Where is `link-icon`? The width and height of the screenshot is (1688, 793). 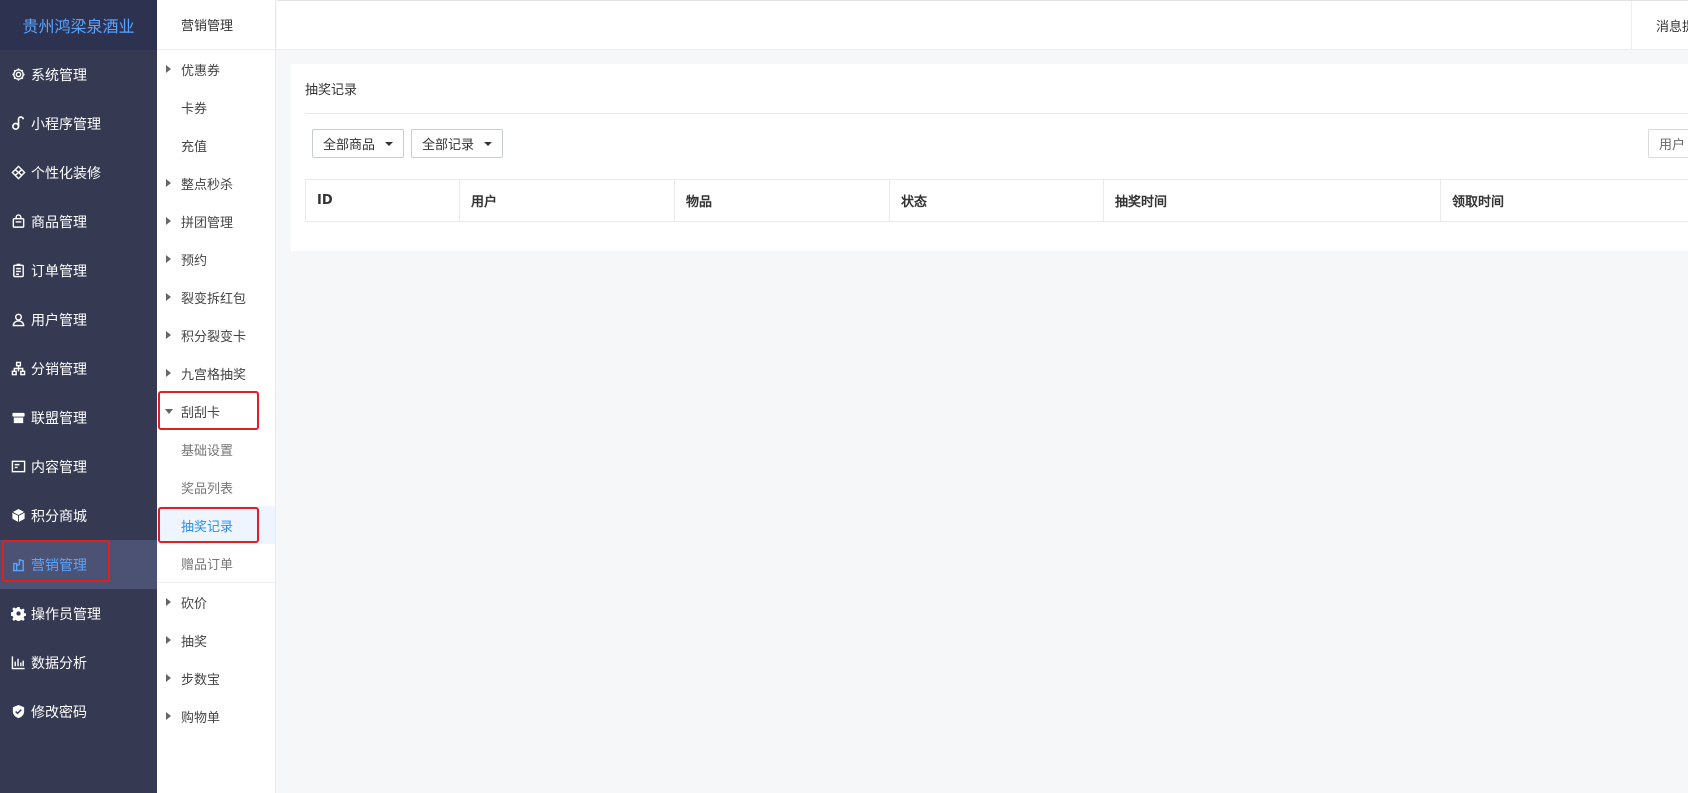 link-icon is located at coordinates (18, 124).